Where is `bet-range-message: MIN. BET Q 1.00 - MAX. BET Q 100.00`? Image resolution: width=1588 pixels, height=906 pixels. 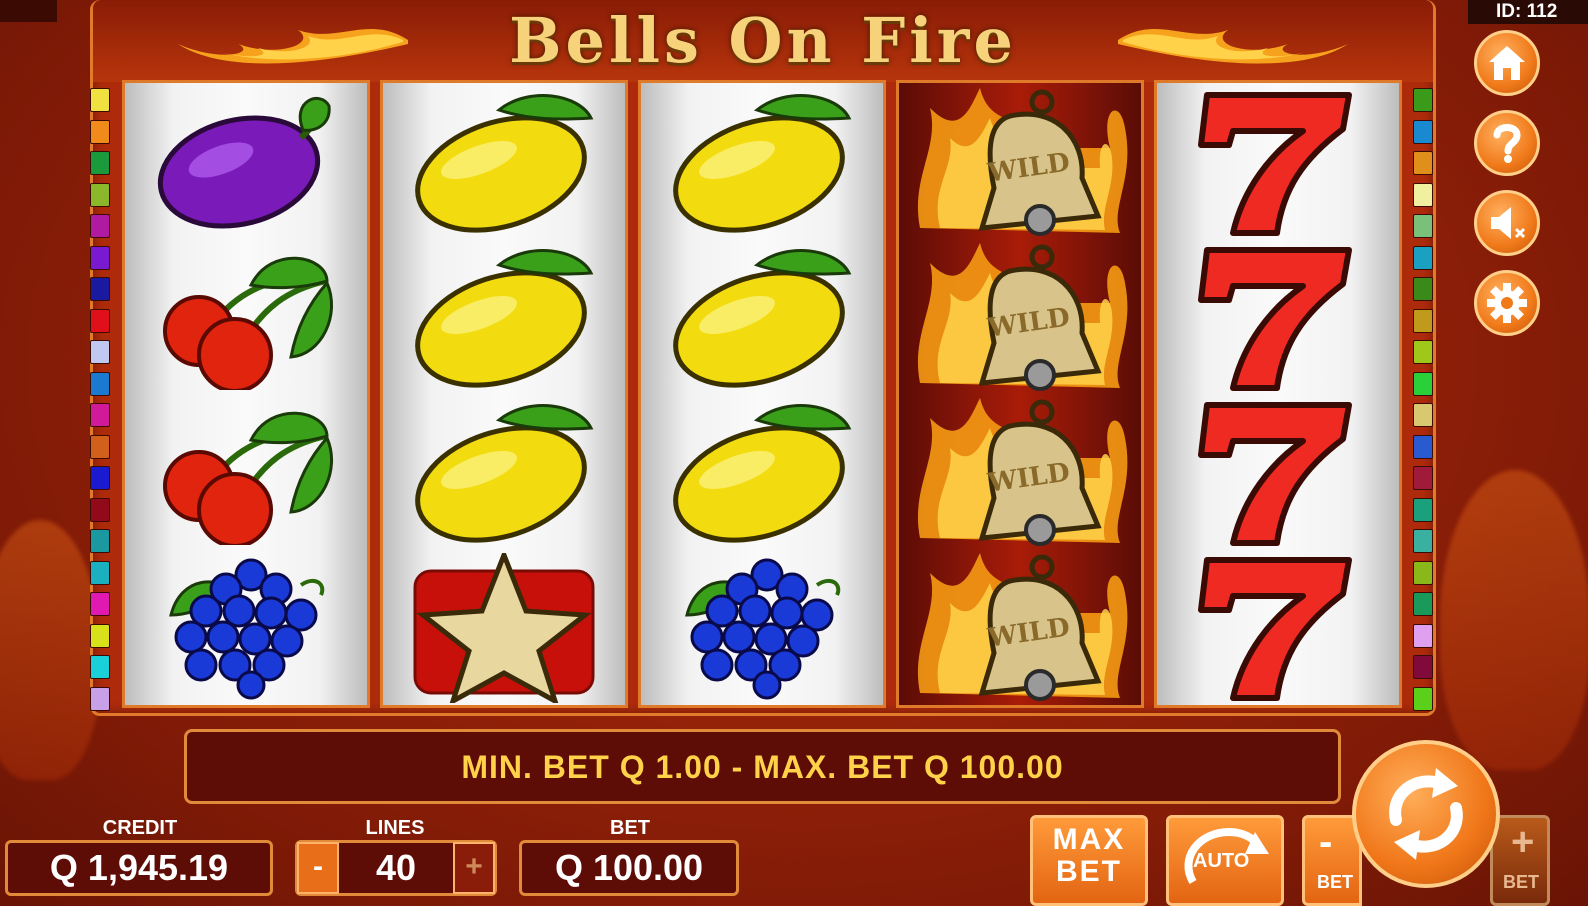
bet-range-message: MIN. BET Q 1.00 - MAX. BET Q 100.00 is located at coordinates (762, 766).